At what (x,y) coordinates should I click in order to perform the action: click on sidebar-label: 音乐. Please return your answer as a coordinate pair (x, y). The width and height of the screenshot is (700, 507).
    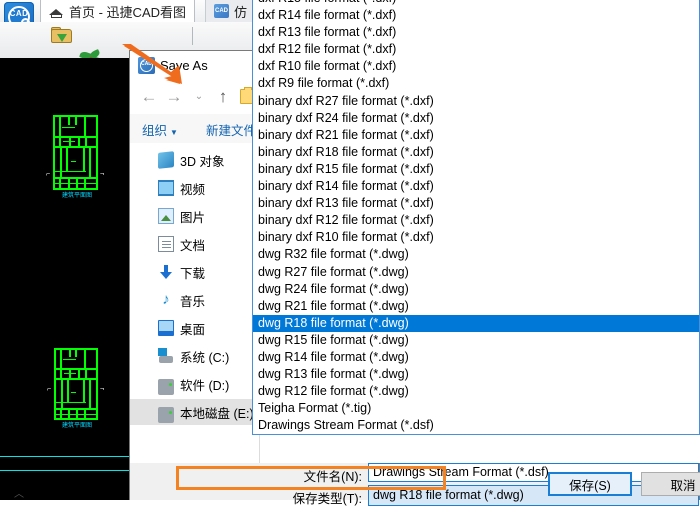
    Looking at the image, I should click on (193, 302).